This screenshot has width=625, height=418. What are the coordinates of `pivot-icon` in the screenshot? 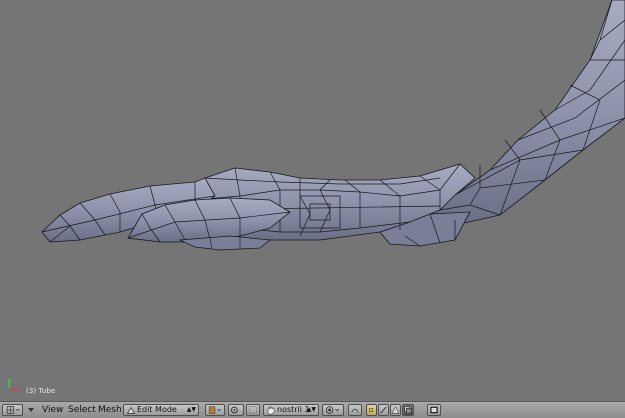 It's located at (234, 410).